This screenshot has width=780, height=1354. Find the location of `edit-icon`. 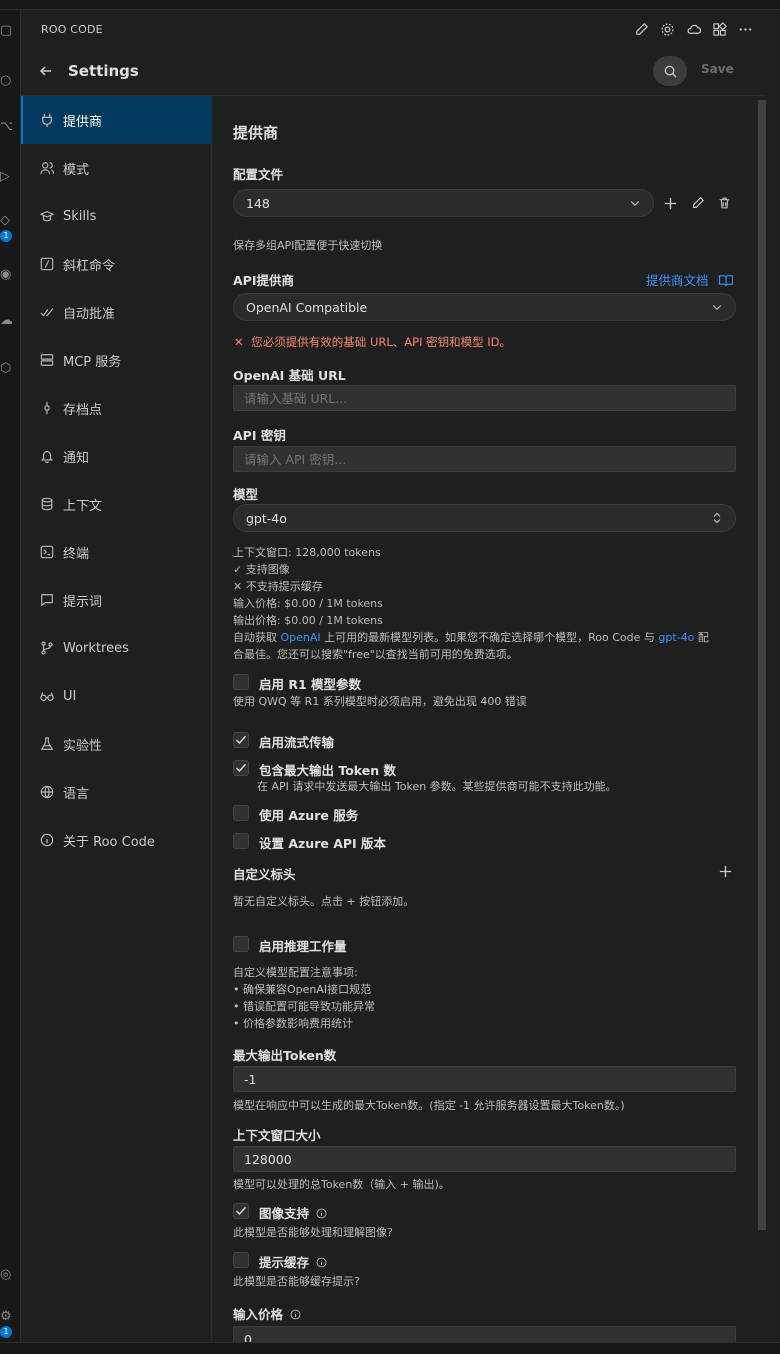

edit-icon is located at coordinates (641, 29).